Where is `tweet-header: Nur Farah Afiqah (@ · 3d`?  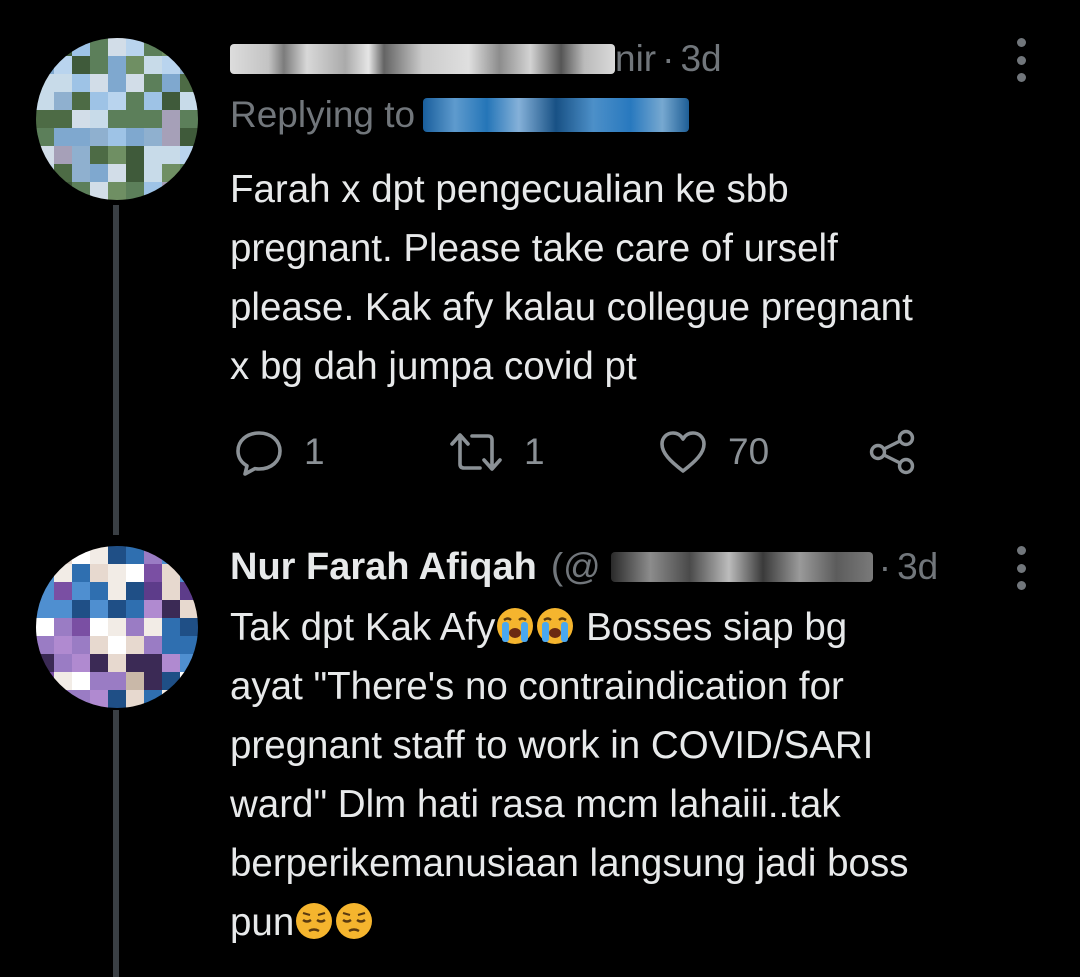 tweet-header: Nur Farah Afiqah (@ · 3d is located at coordinates (584, 567).